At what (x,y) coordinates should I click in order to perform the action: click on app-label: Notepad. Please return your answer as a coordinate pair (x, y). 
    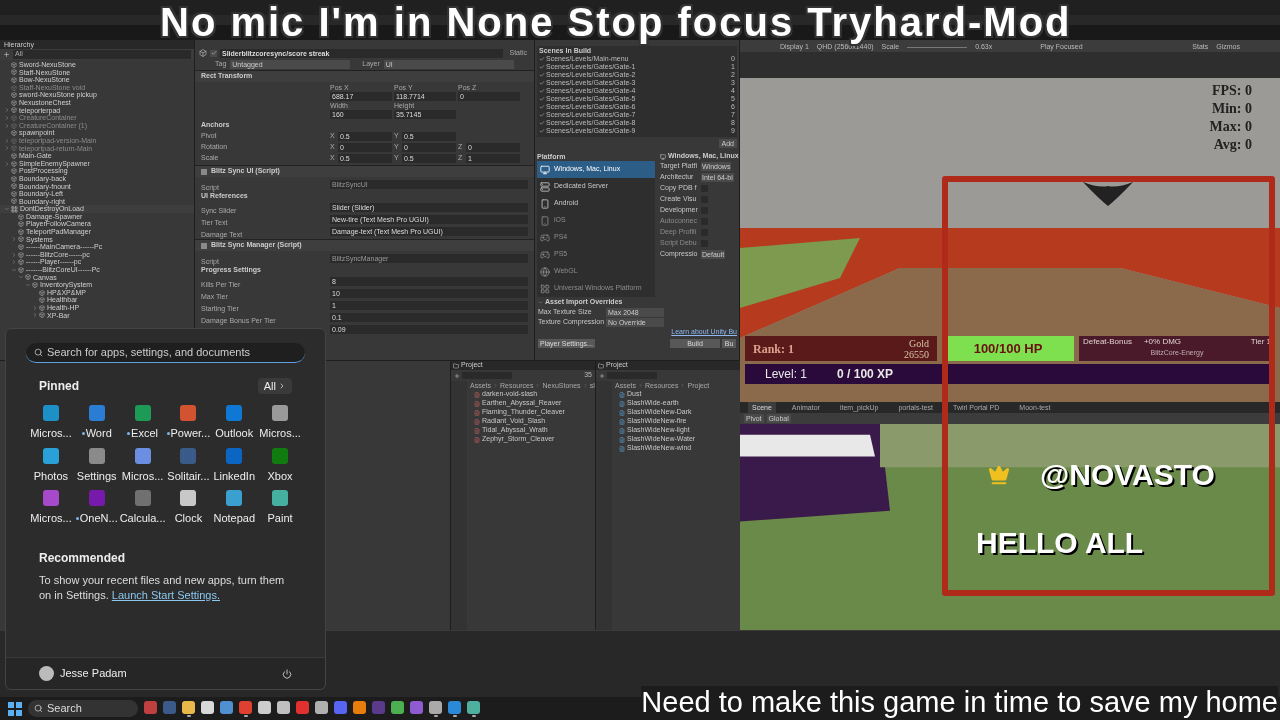
    Looking at the image, I should click on (234, 518).